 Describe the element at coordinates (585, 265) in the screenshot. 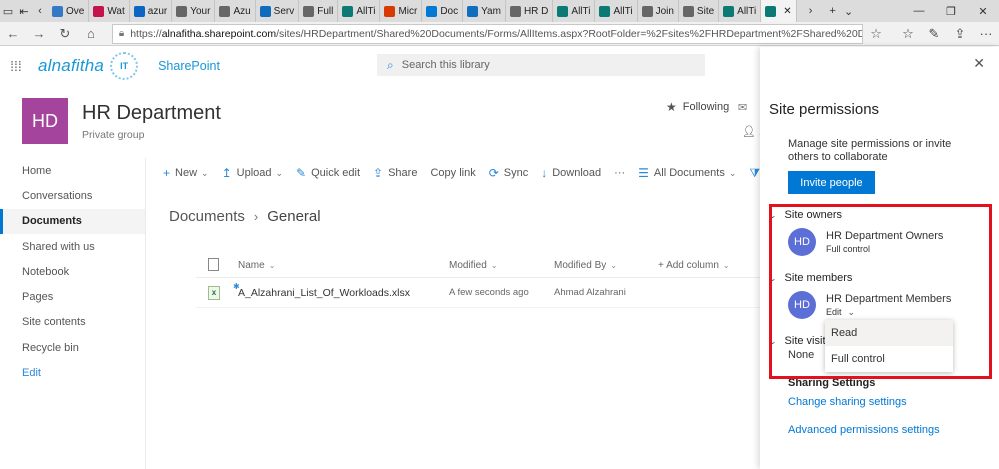

I see `modified-by-column-header: Modified By ⌄` at that location.